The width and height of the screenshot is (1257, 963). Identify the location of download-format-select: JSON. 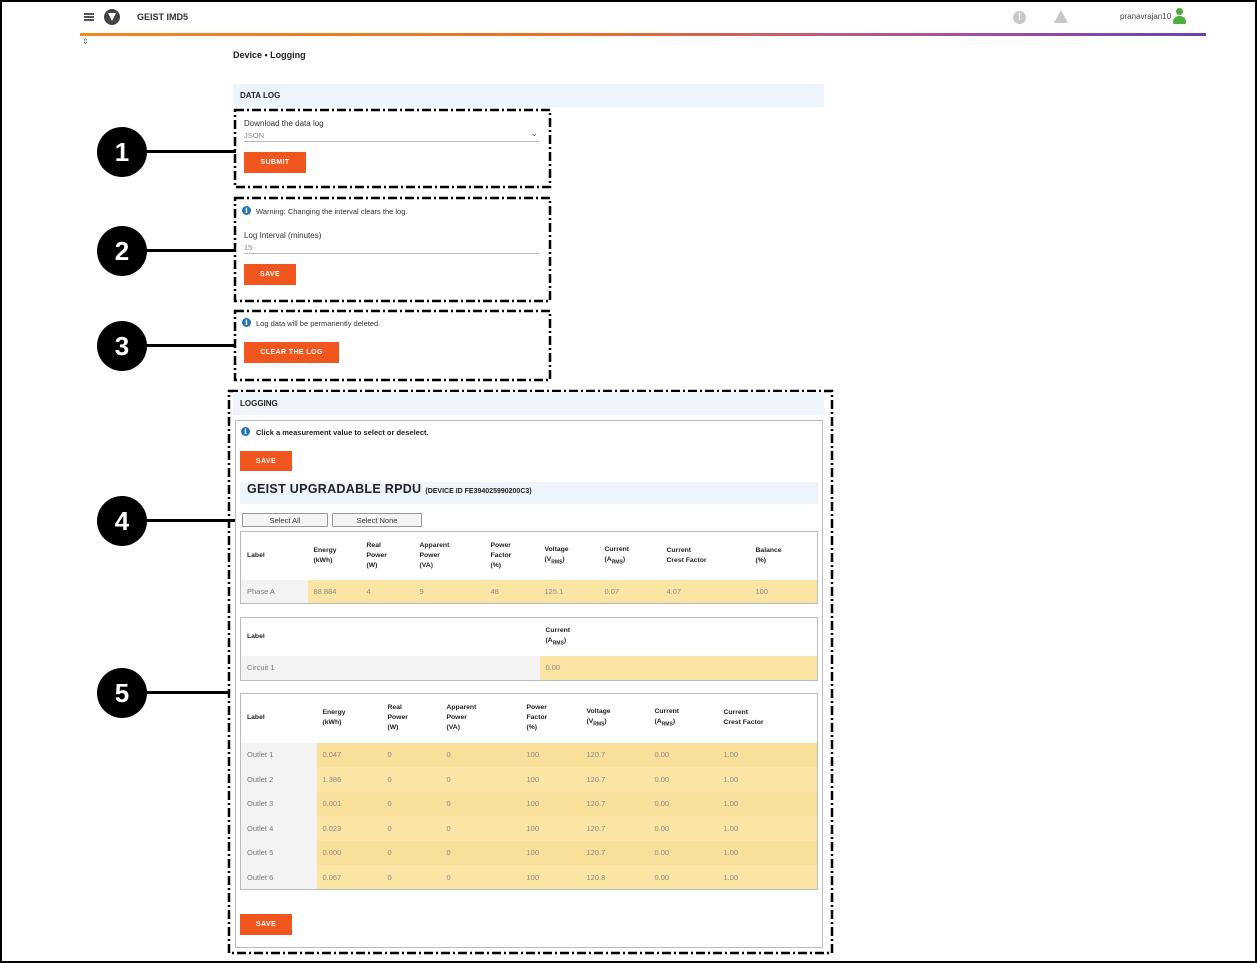
(254, 135).